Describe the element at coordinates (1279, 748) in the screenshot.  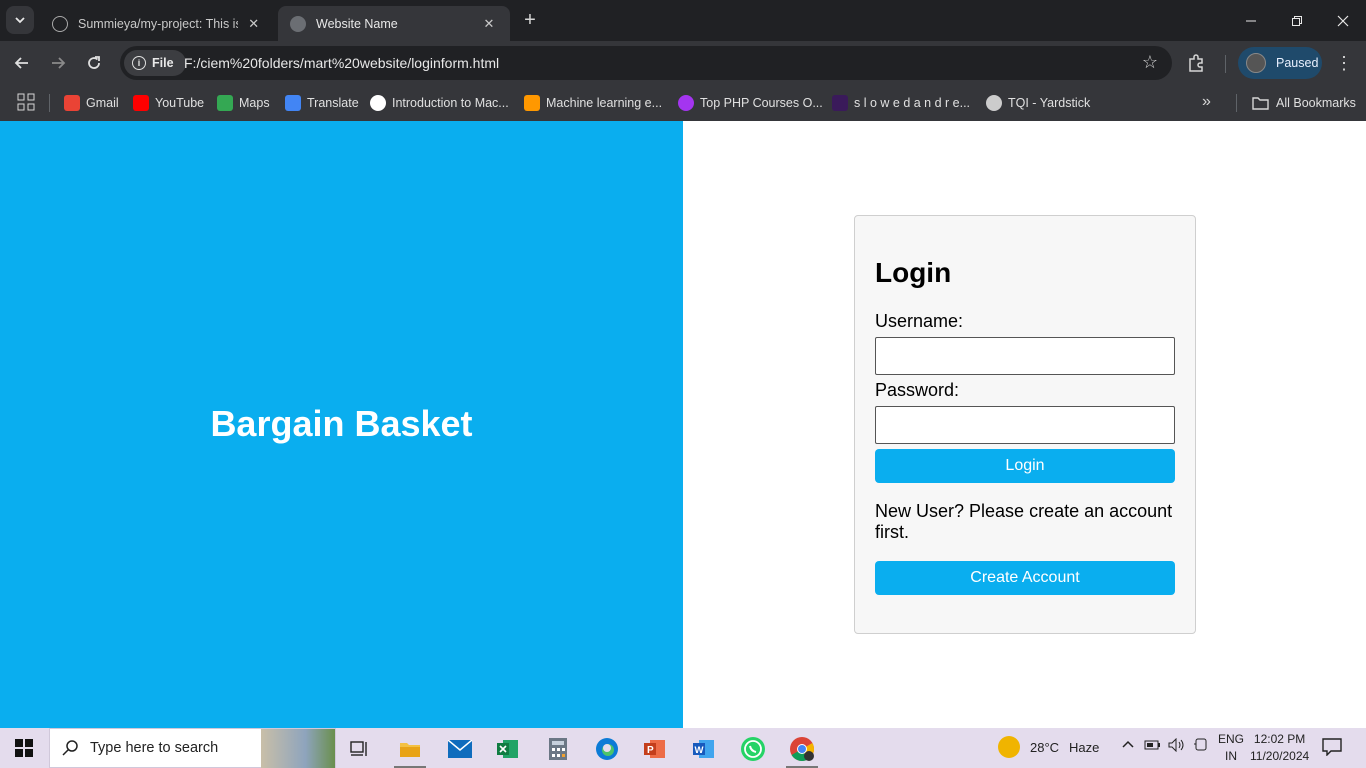
I see `system-clock: 12:02 PM 11/20/2024` at that location.